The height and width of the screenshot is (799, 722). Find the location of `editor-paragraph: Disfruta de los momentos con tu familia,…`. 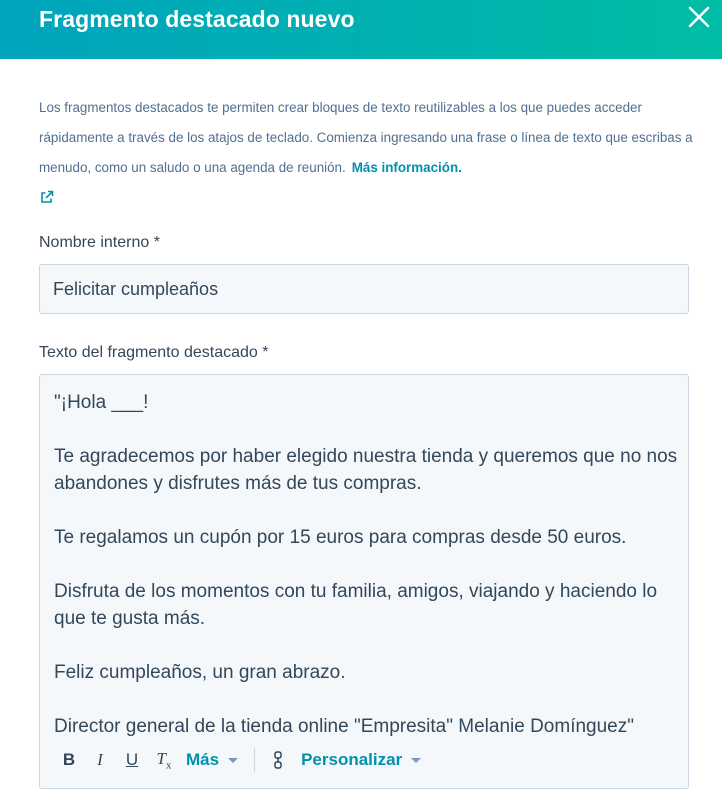

editor-paragraph: Disfruta de los momentos con tu familia,… is located at coordinates (356, 605).